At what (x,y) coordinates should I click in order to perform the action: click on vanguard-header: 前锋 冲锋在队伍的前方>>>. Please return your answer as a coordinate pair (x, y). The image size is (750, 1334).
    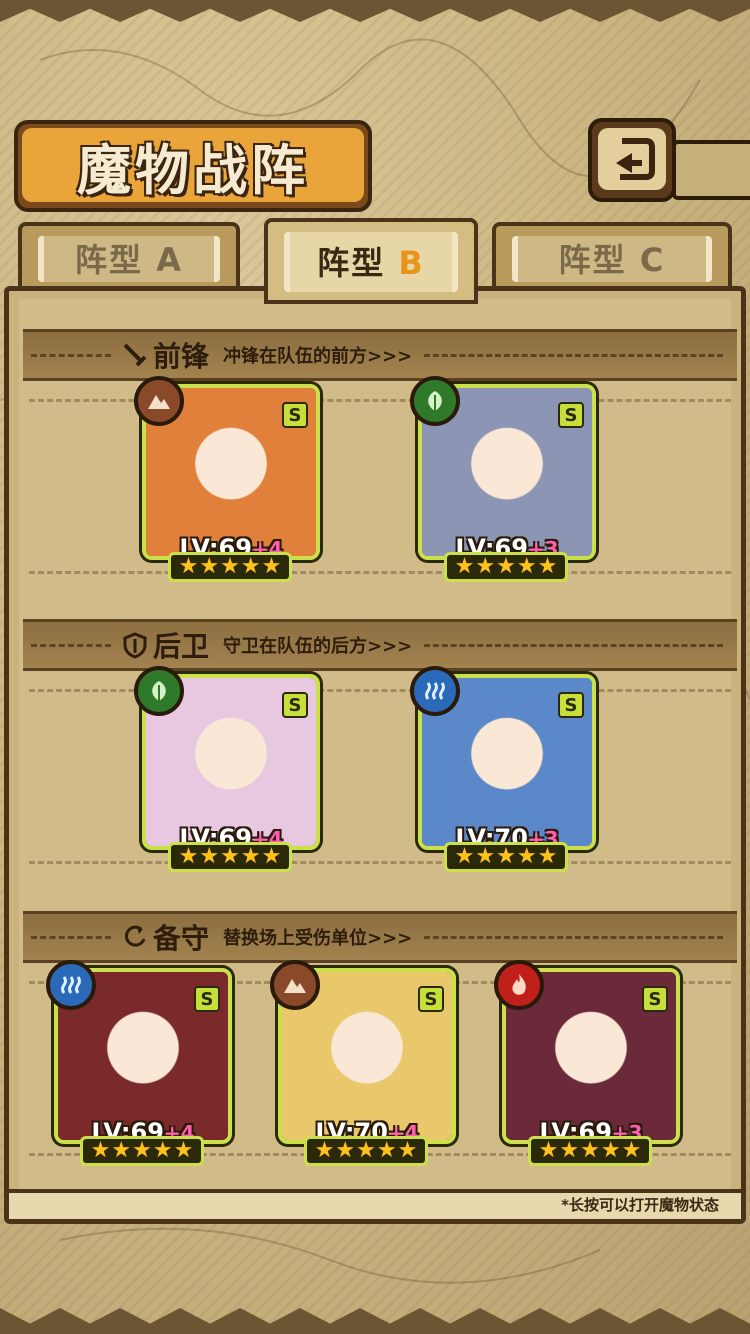
    Looking at the image, I should click on (380, 355).